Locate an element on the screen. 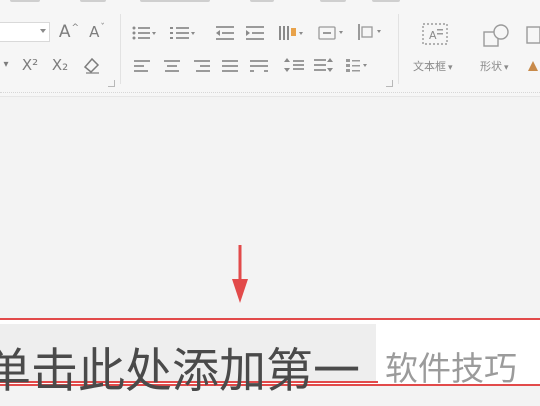 Image resolution: width=540 pixels, height=406 pixels. chevron-down-icon is located at coordinates (43, 31).